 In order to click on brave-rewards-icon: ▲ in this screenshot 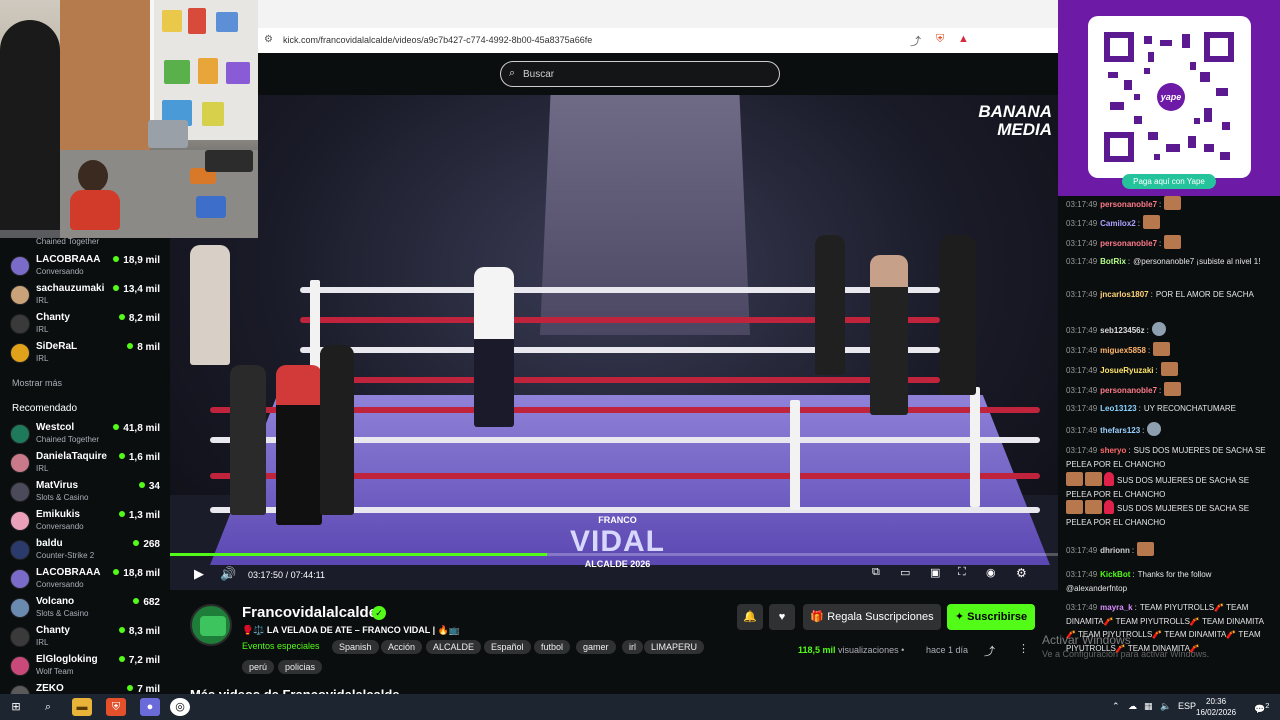, I will do `click(963, 39)`.